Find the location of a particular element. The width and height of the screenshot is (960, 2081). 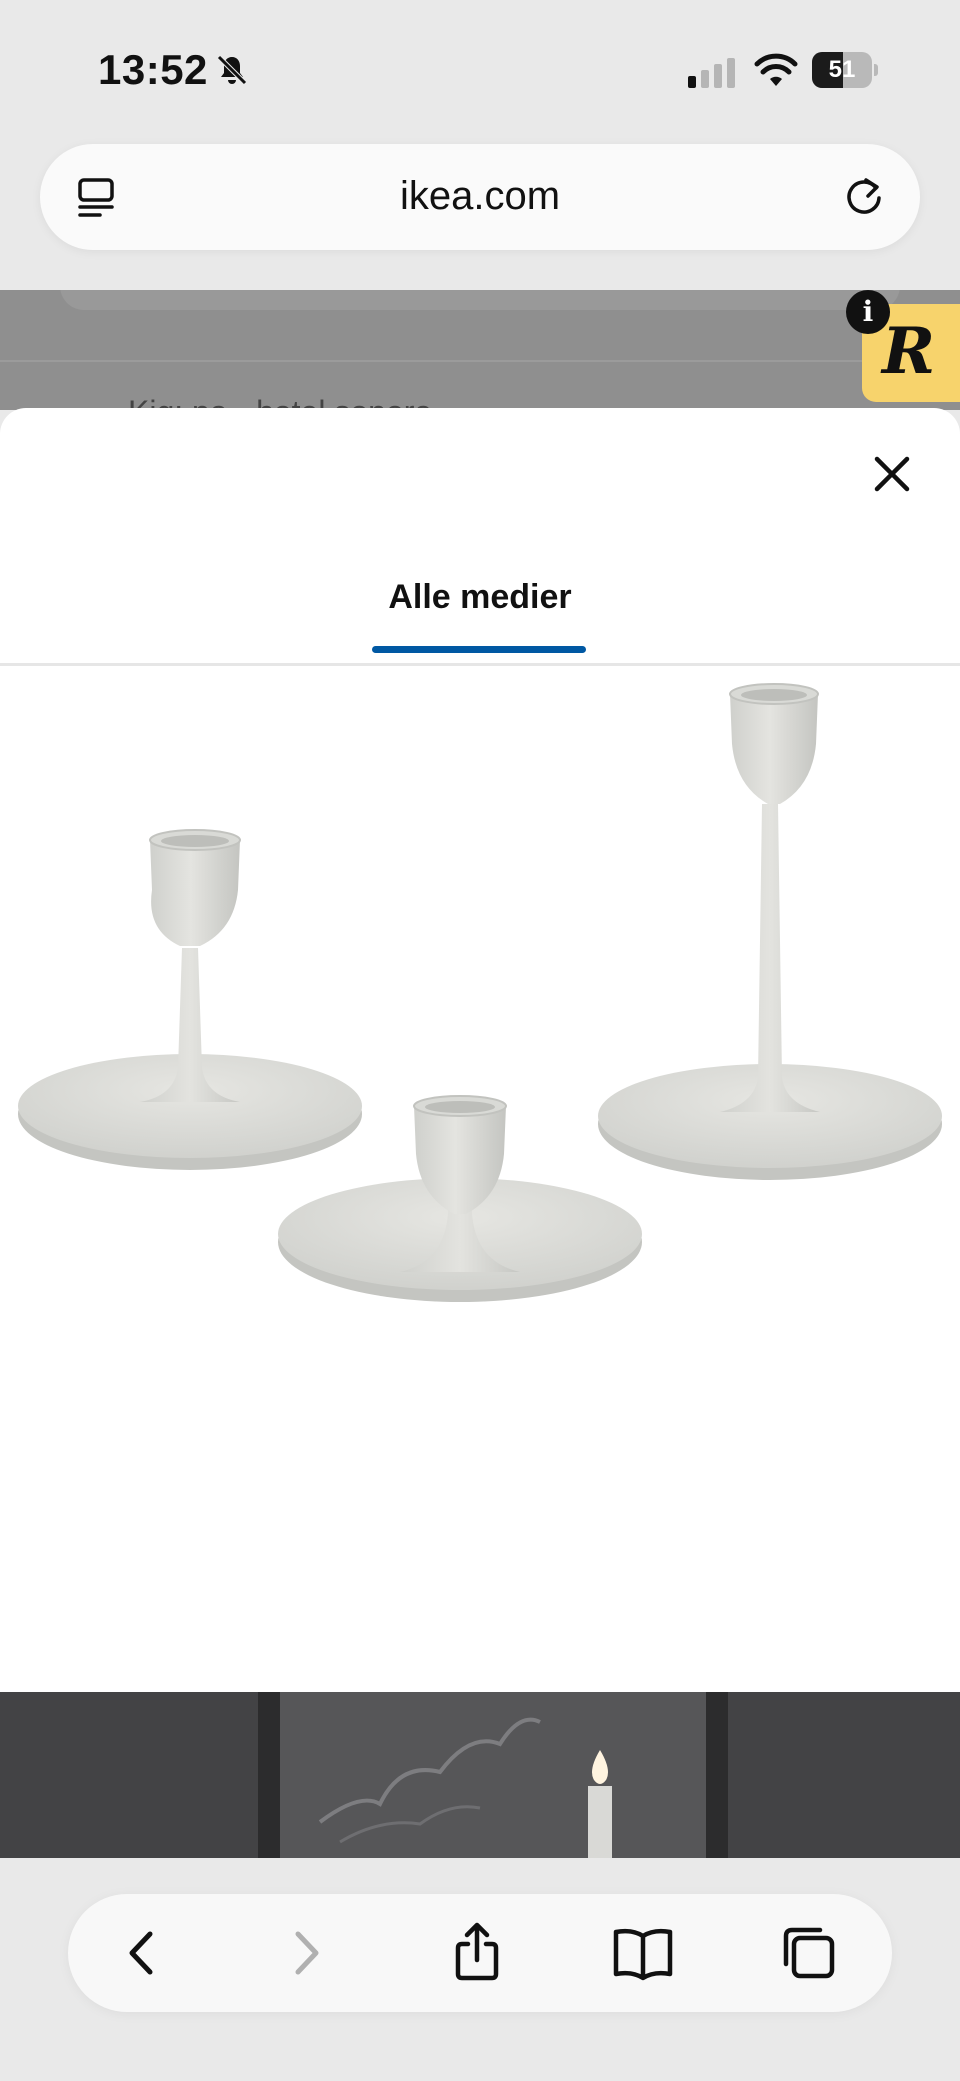

background-divider is located at coordinates (480, 361).